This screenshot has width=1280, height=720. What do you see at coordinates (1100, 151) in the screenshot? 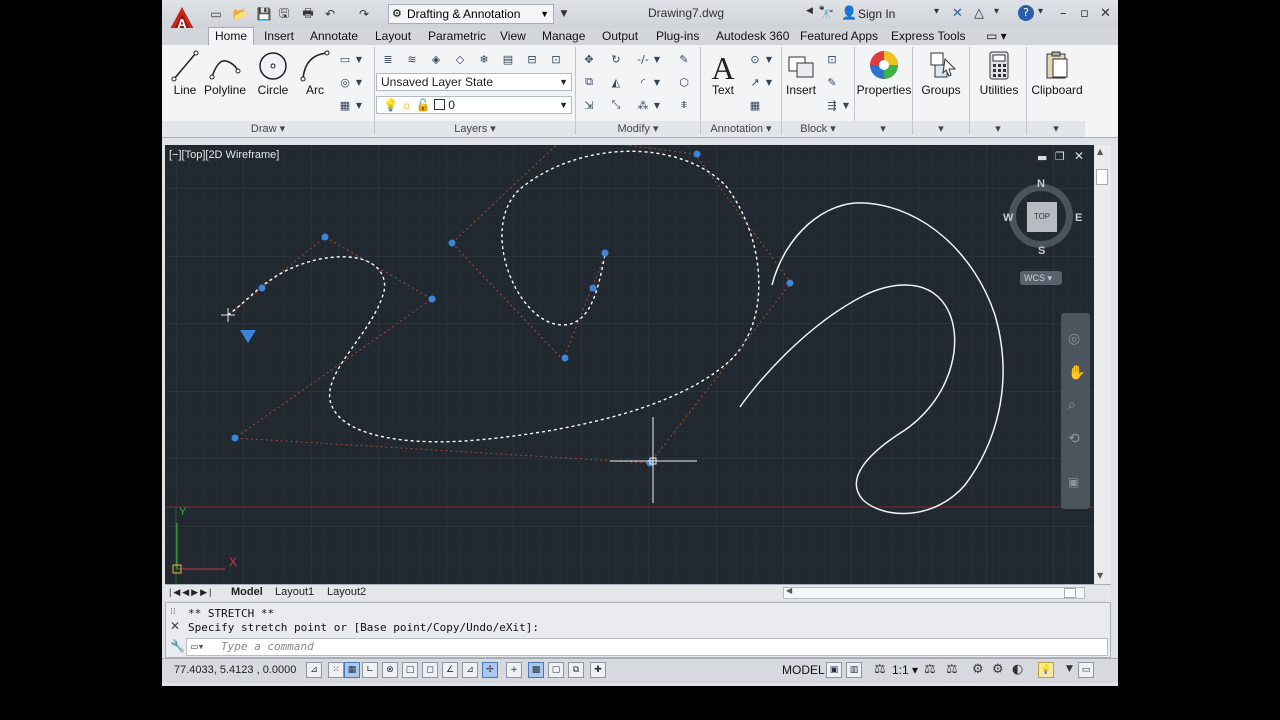
I see `scroll-up-icon: ▲` at bounding box center [1100, 151].